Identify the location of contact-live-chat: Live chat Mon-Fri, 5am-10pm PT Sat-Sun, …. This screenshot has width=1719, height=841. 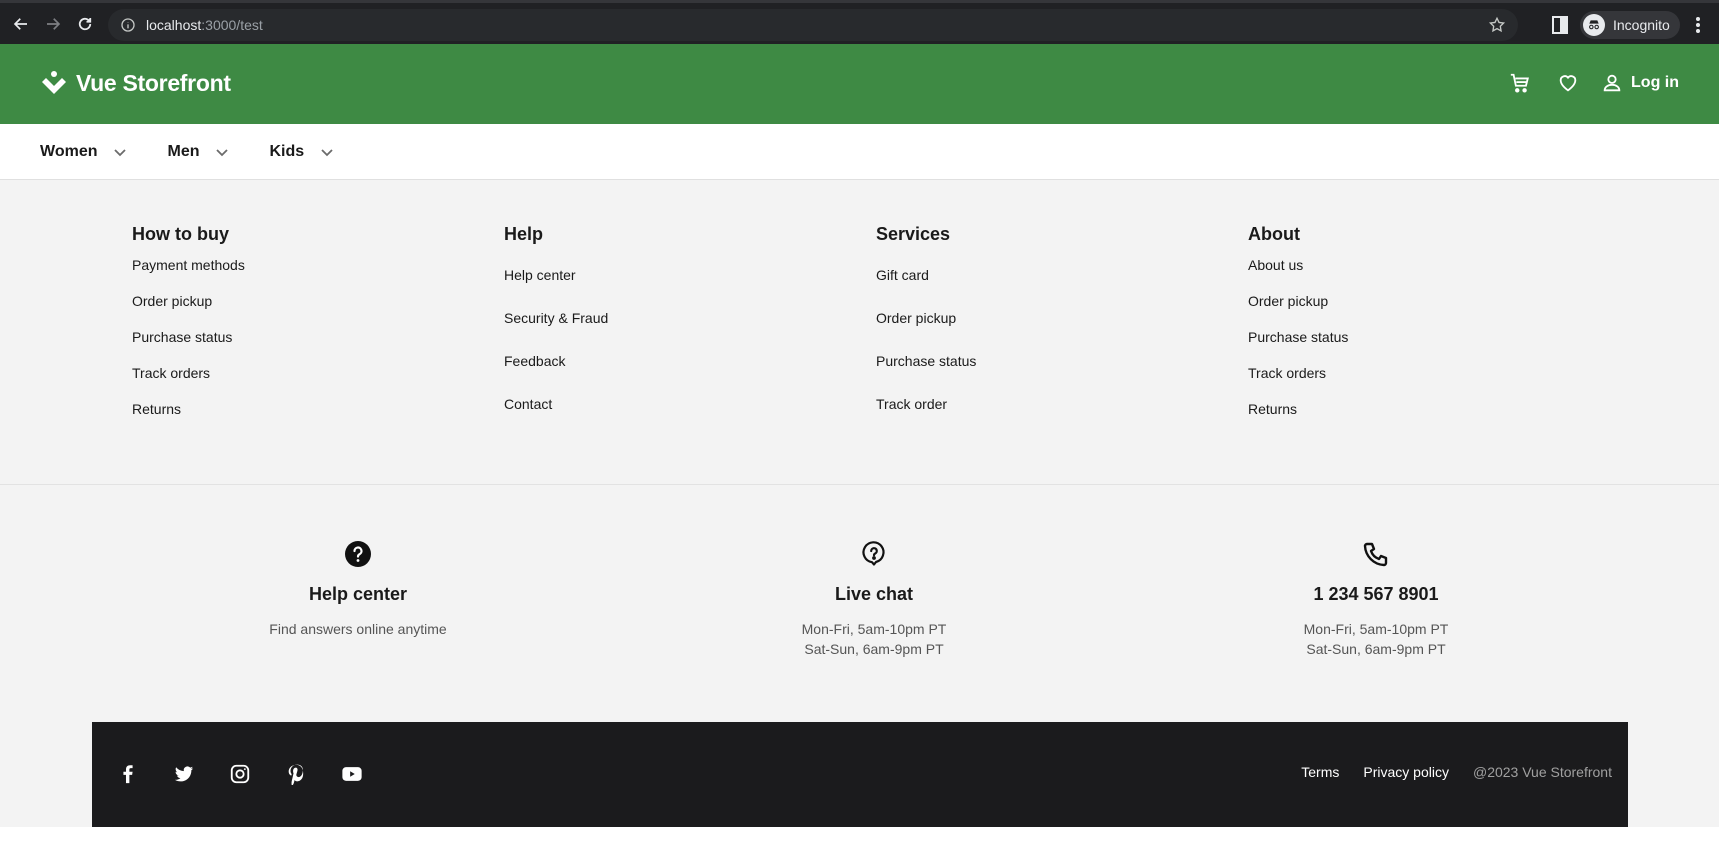
(874, 599).